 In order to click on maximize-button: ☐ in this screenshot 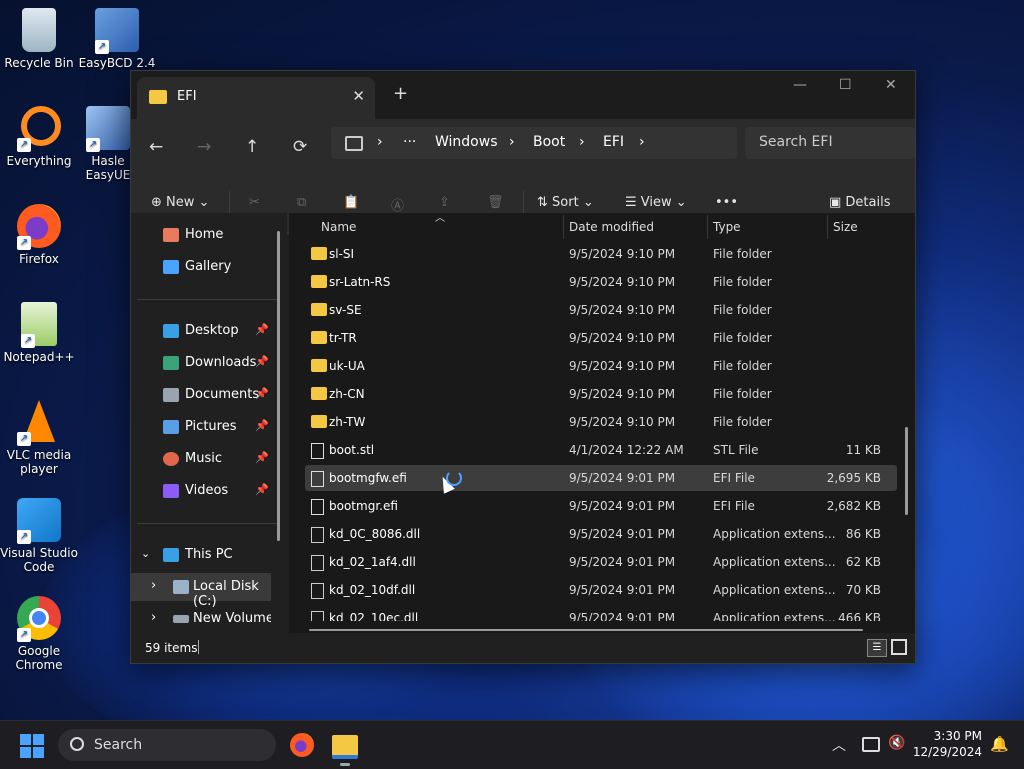, I will do `click(845, 85)`.